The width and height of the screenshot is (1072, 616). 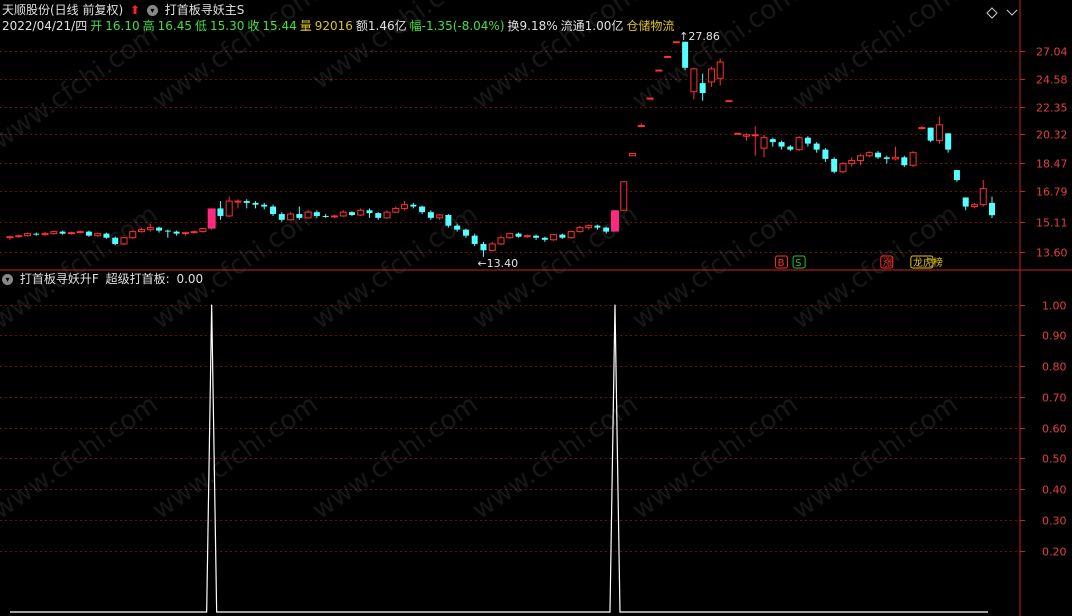 What do you see at coordinates (1054, 398) in the screenshot?
I see `y-tick-label: 0.70` at bounding box center [1054, 398].